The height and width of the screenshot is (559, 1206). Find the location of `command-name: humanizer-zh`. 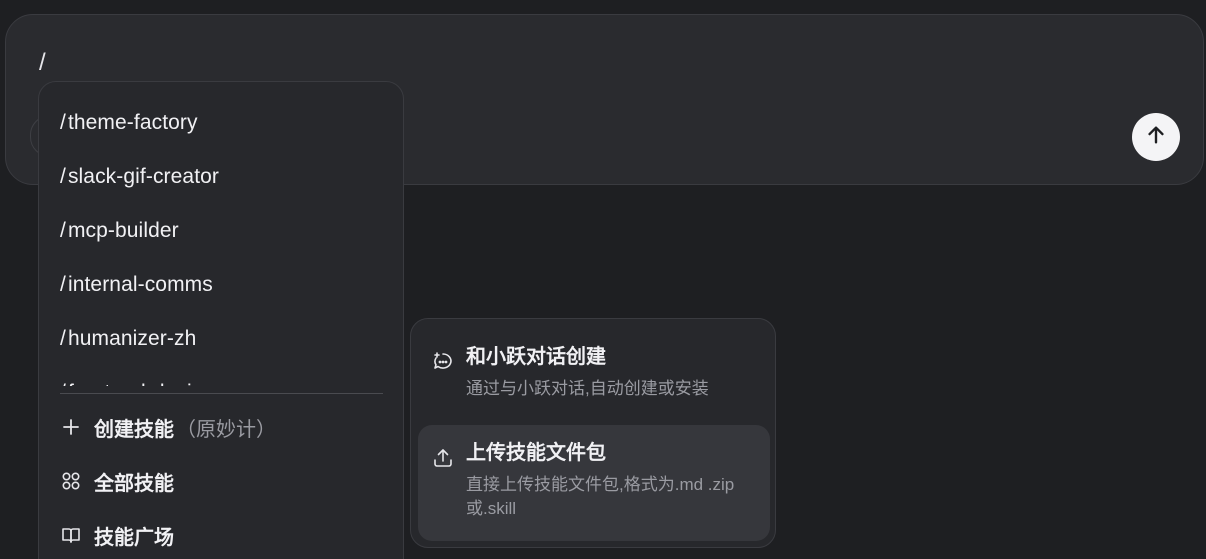

command-name: humanizer-zh is located at coordinates (132, 338).